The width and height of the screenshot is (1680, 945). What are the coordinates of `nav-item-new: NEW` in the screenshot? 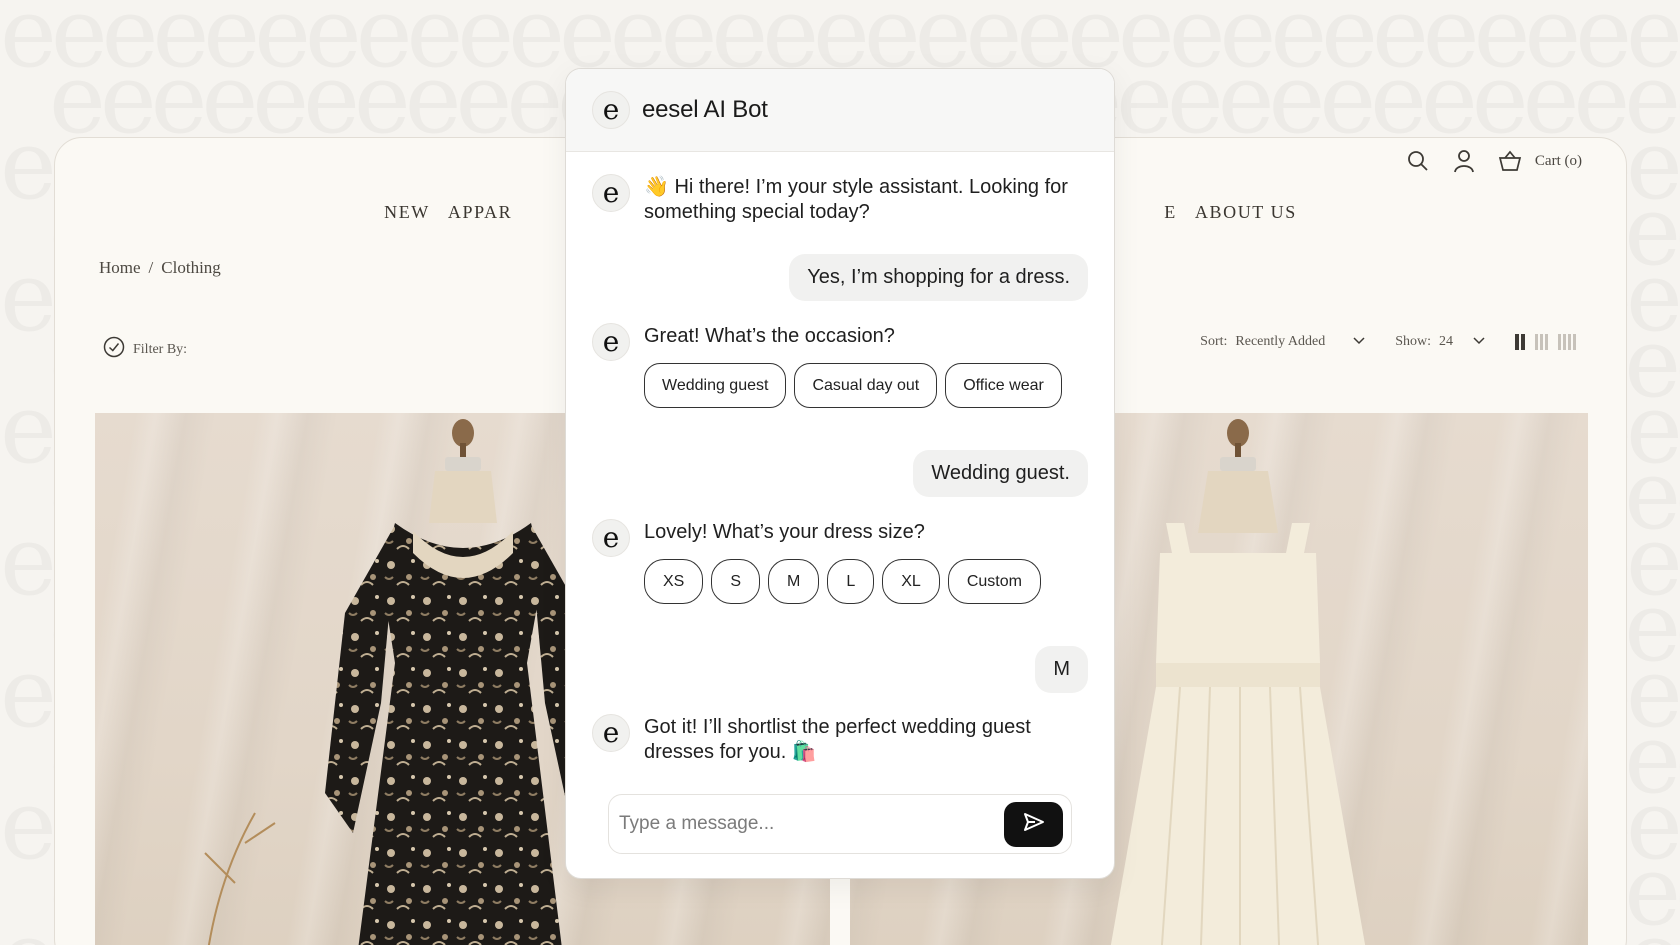 It's located at (407, 212).